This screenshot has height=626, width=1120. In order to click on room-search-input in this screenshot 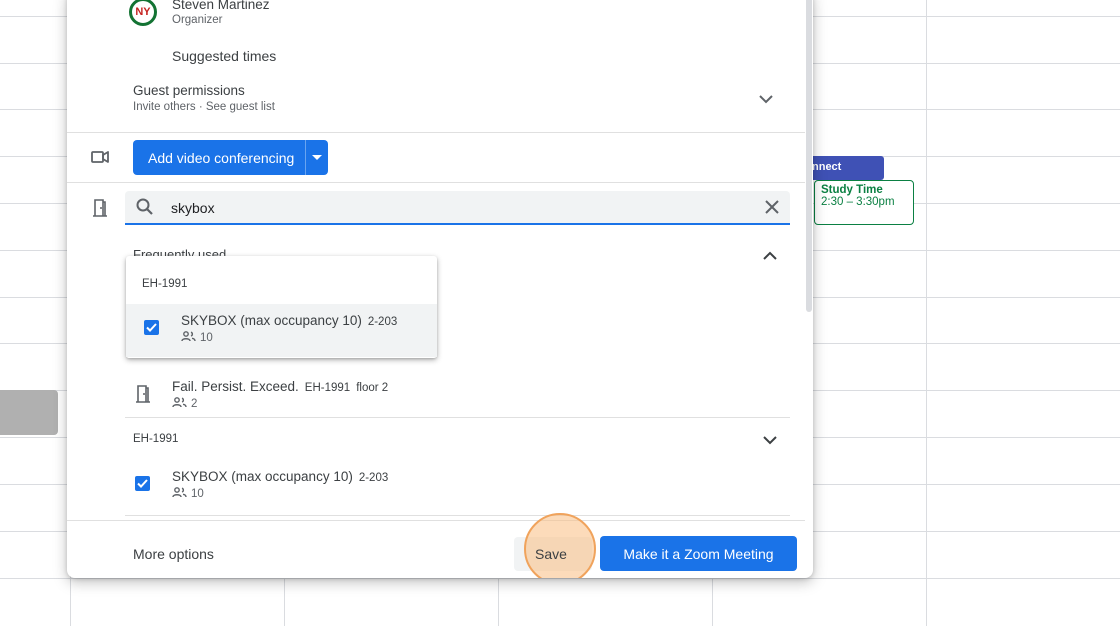, I will do `click(451, 208)`.